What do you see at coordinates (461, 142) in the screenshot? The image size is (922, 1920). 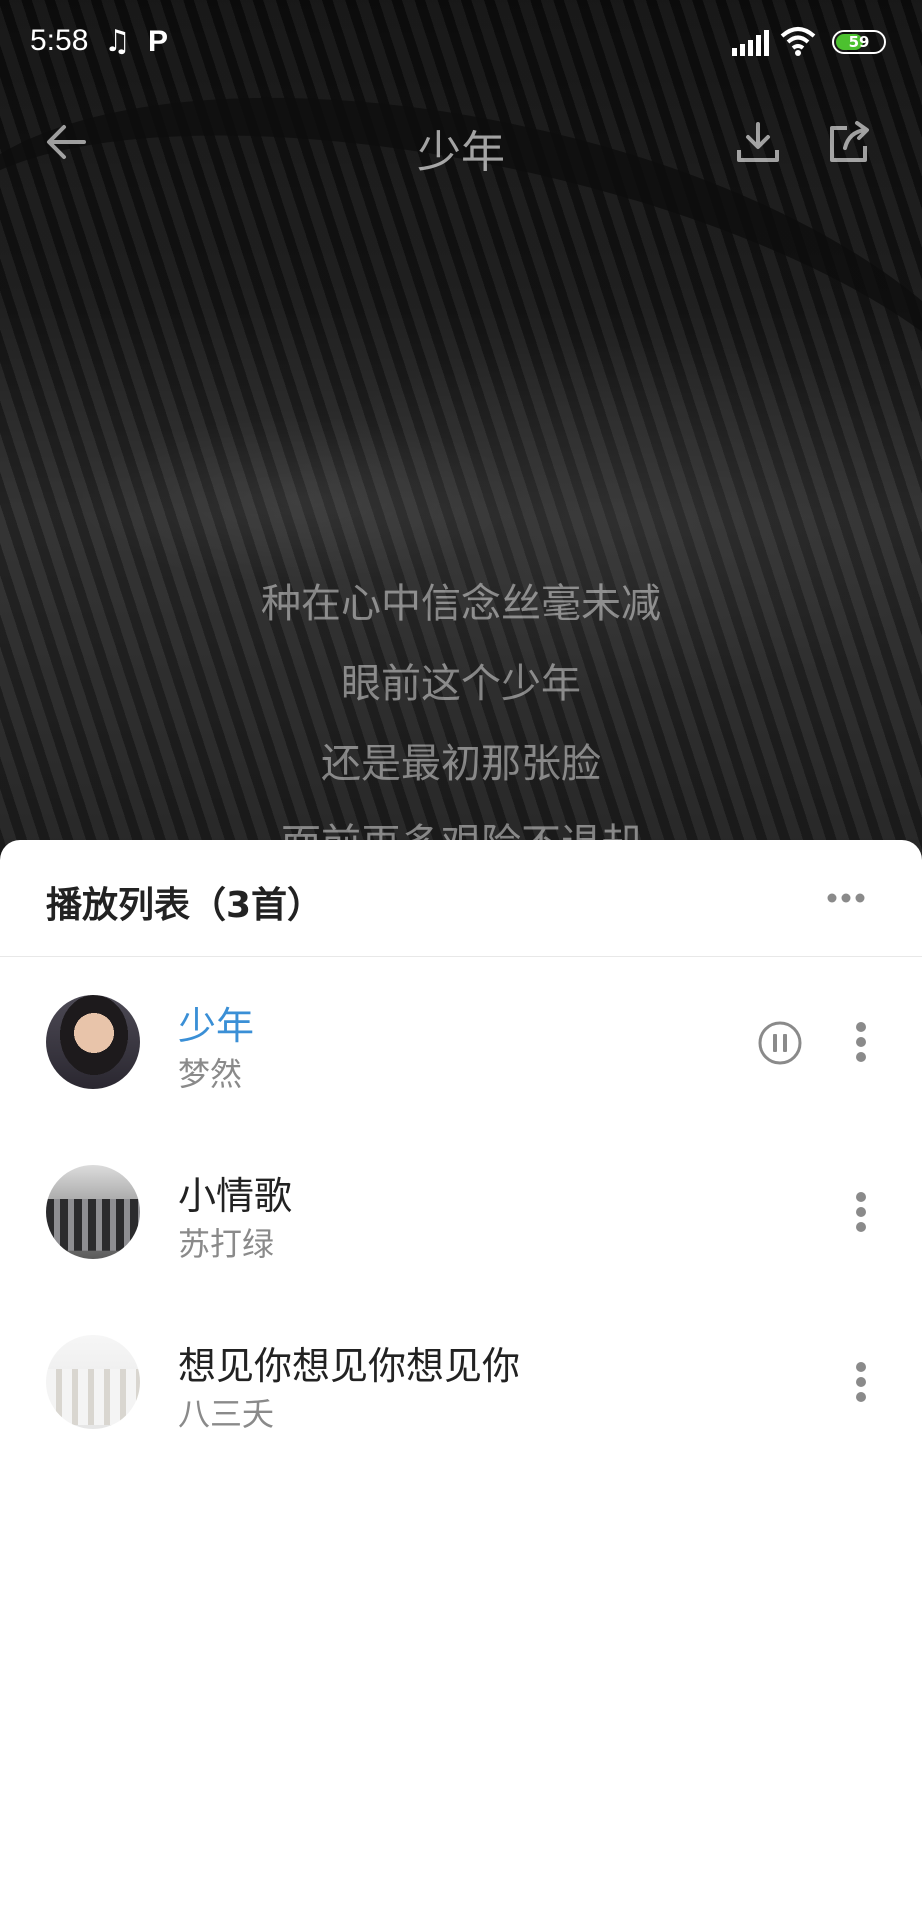 I see `player-header: 少年` at bounding box center [461, 142].